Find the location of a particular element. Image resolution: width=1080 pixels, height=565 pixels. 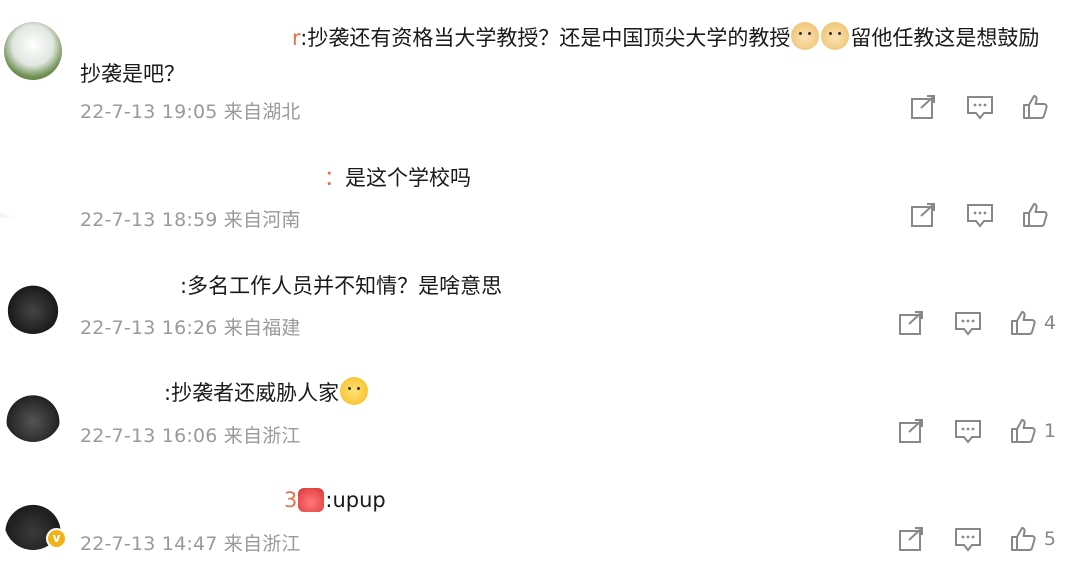

like-button: 5 is located at coordinates (1033, 539).